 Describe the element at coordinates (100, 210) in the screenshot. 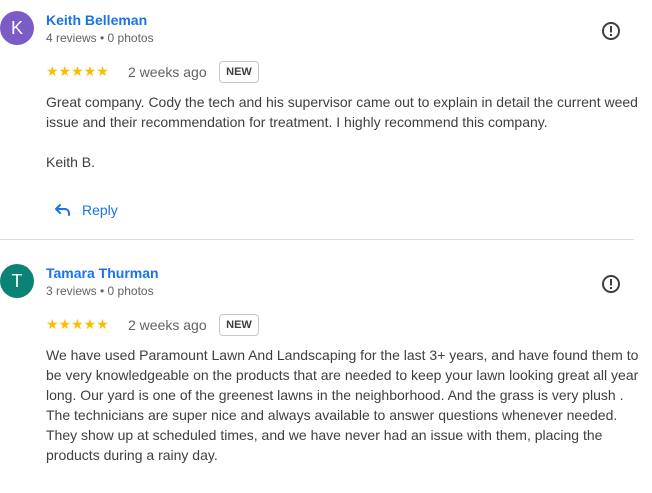

I see `reply-label: Reply` at that location.